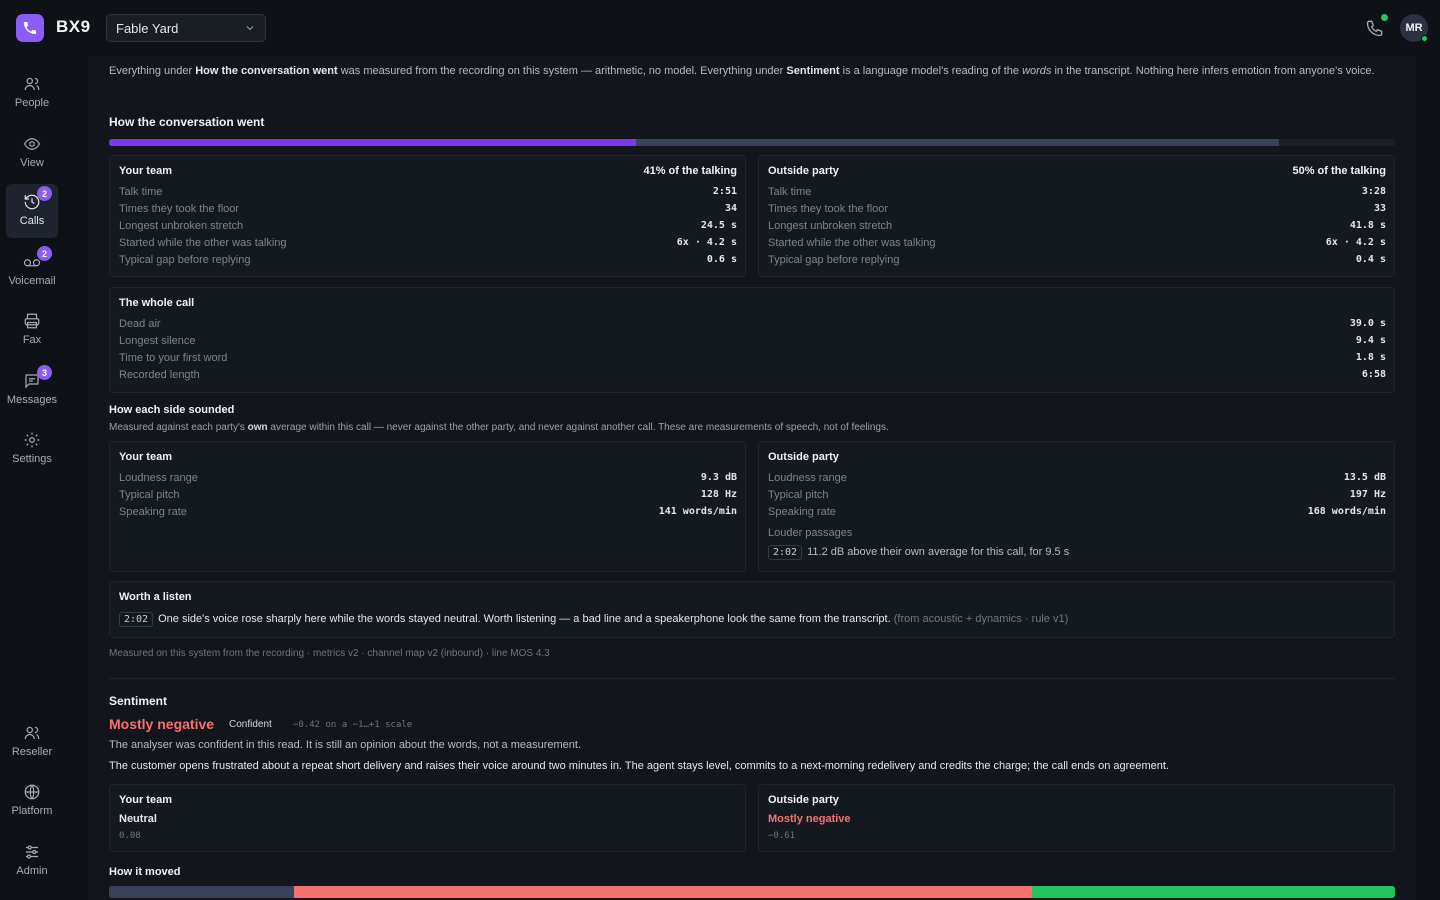 The height and width of the screenshot is (900, 1440). What do you see at coordinates (32, 281) in the screenshot?
I see `sidebar-item-label: Voicemail` at bounding box center [32, 281].